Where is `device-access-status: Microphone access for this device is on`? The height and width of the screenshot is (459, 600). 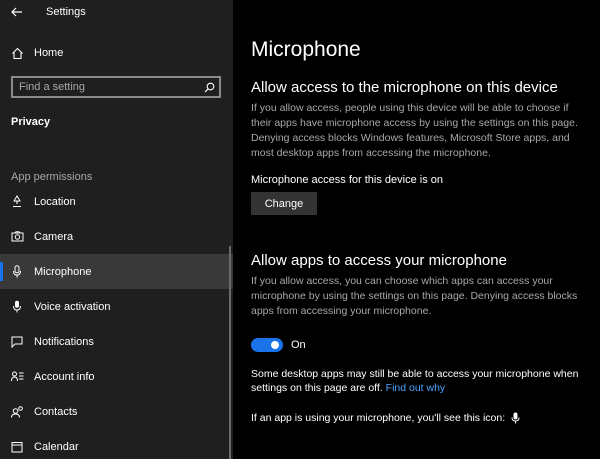
device-access-status: Microphone access for this device is on is located at coordinates (347, 180).